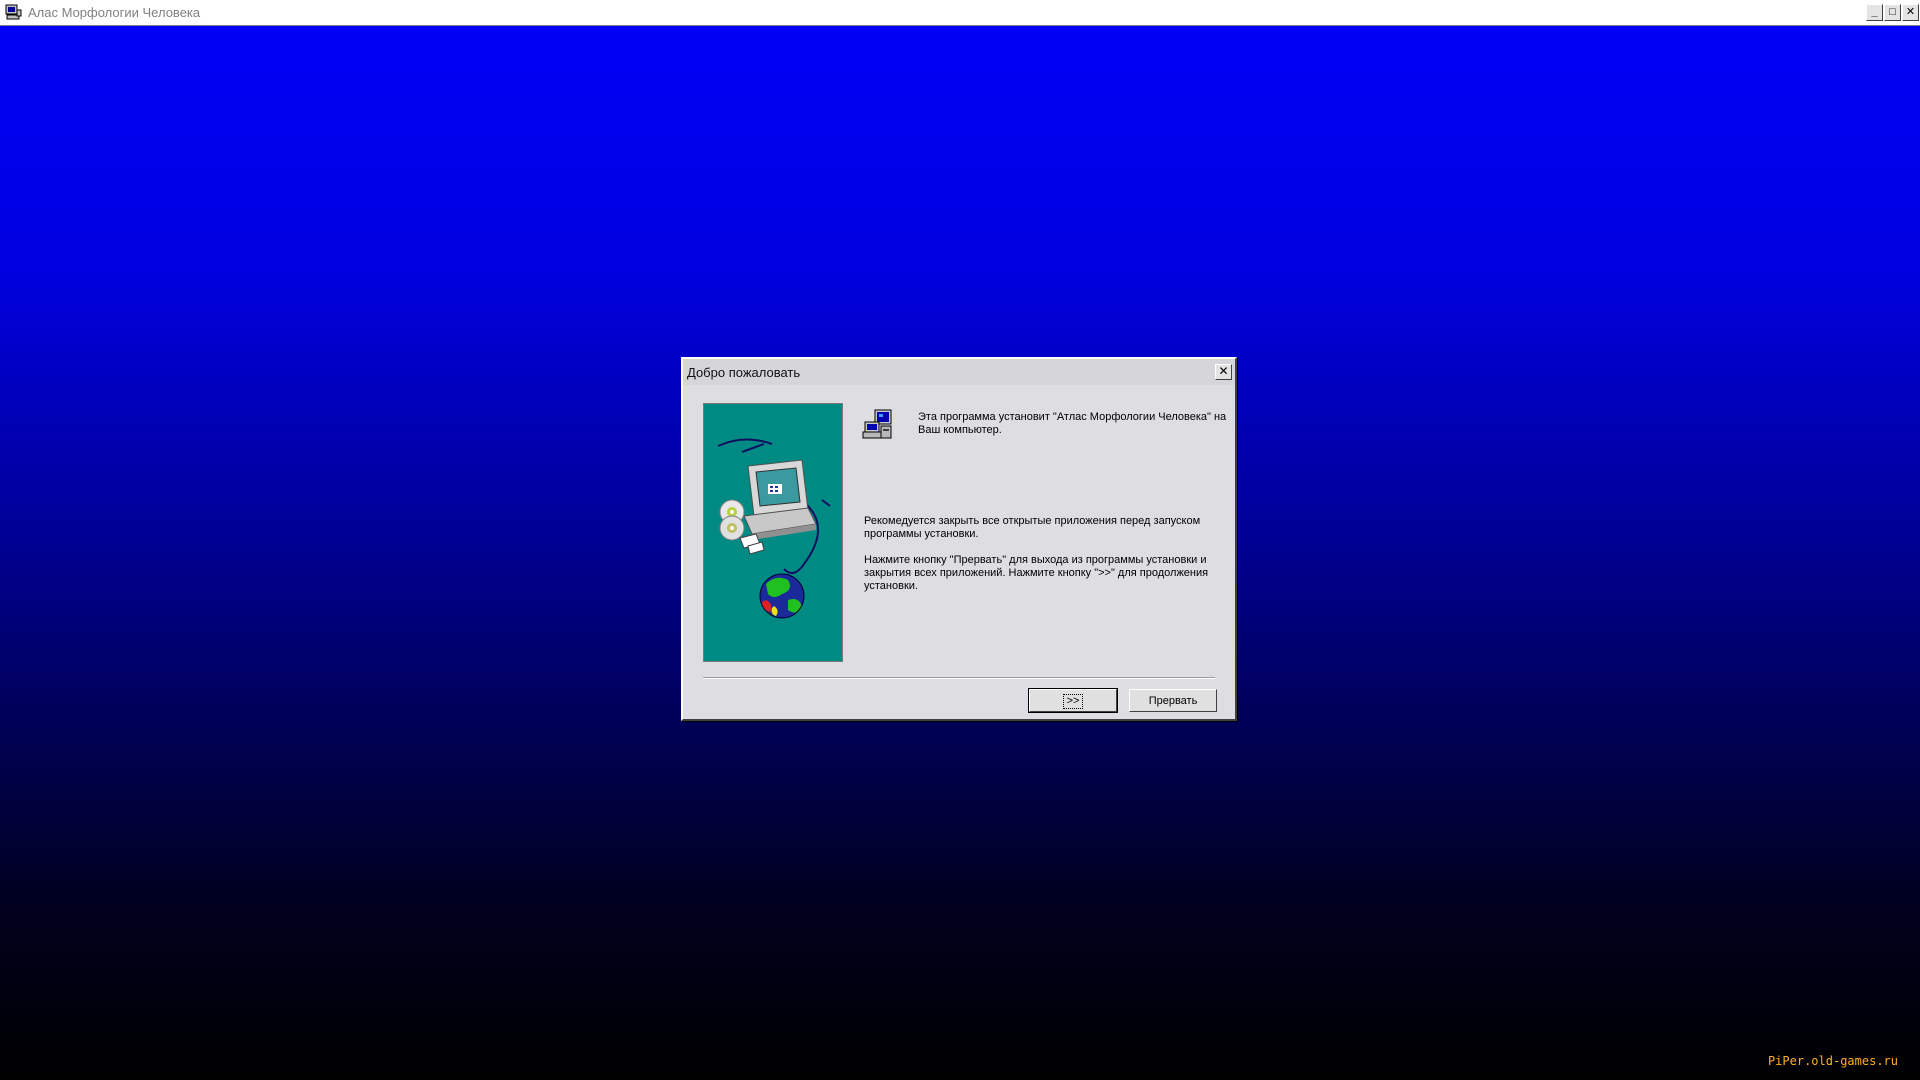 This screenshot has width=1920, height=1080. Describe the element at coordinates (774, 528) in the screenshot. I see `illustration-art` at that location.